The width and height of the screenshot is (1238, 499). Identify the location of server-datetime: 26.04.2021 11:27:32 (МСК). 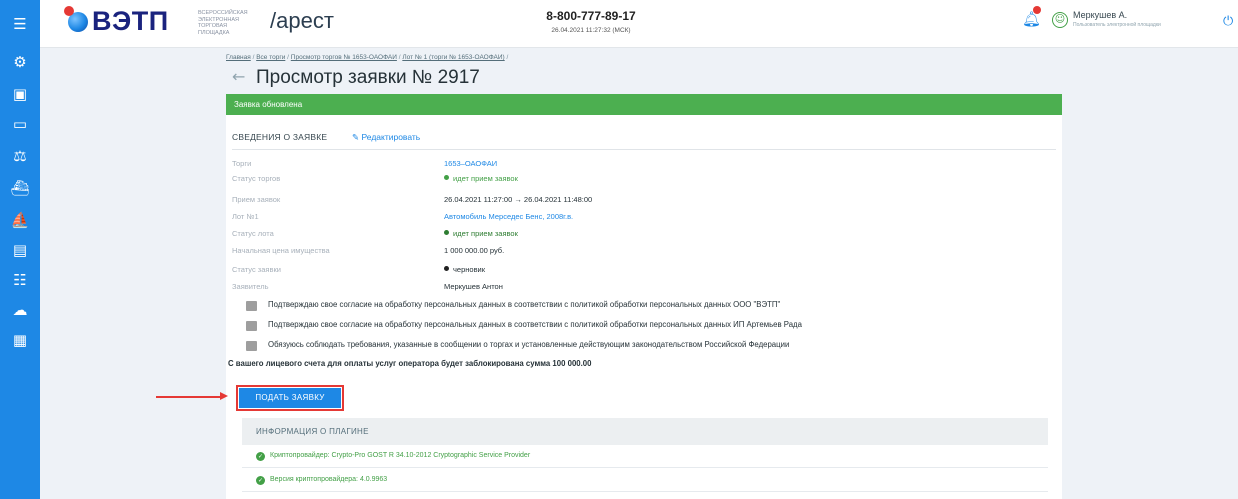
(591, 30).